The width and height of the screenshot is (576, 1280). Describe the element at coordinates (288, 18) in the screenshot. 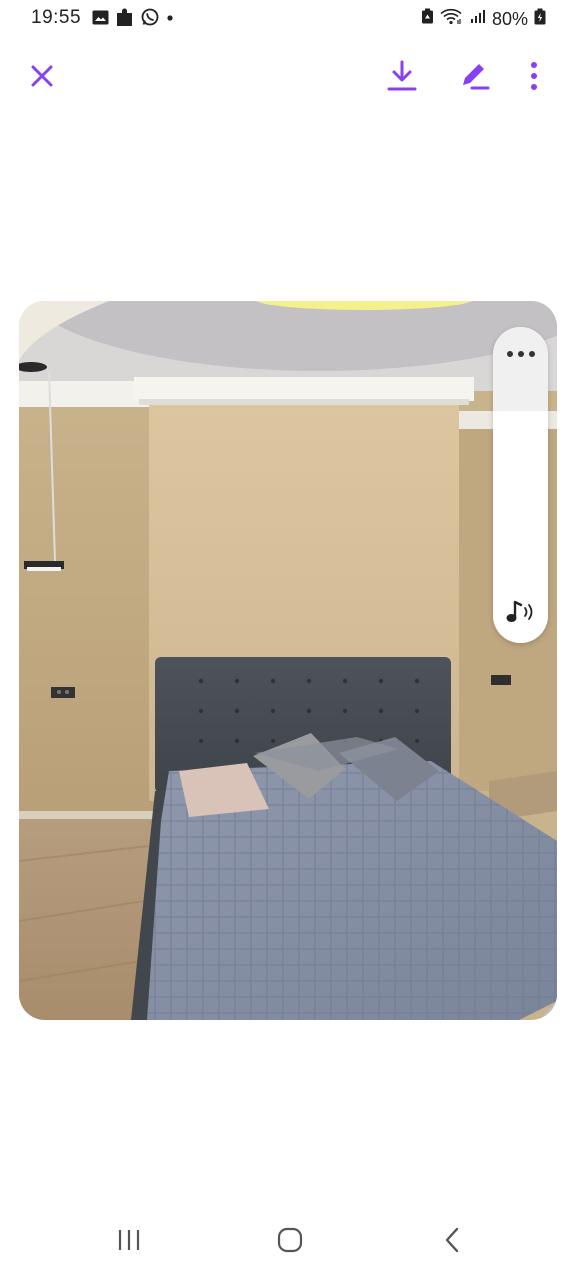

I see `status-bar: 19:55 80%` at that location.